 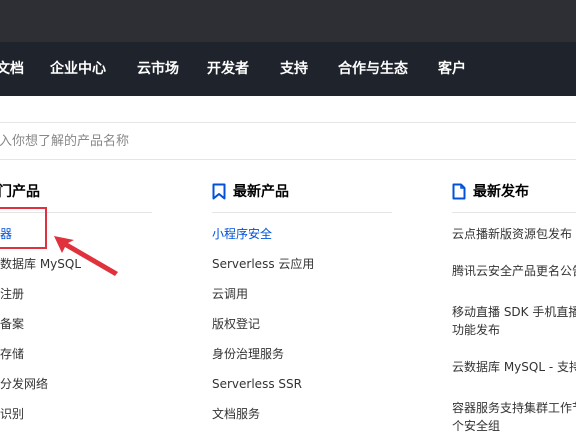 What do you see at coordinates (228, 69) in the screenshot?
I see `nav-item-developer: 开发者` at bounding box center [228, 69].